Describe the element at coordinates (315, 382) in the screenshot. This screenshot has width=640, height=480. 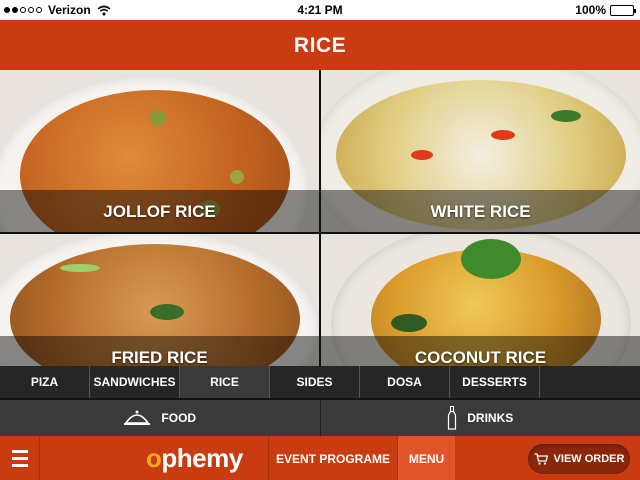
I see `tab-sides: SIDES` at that location.